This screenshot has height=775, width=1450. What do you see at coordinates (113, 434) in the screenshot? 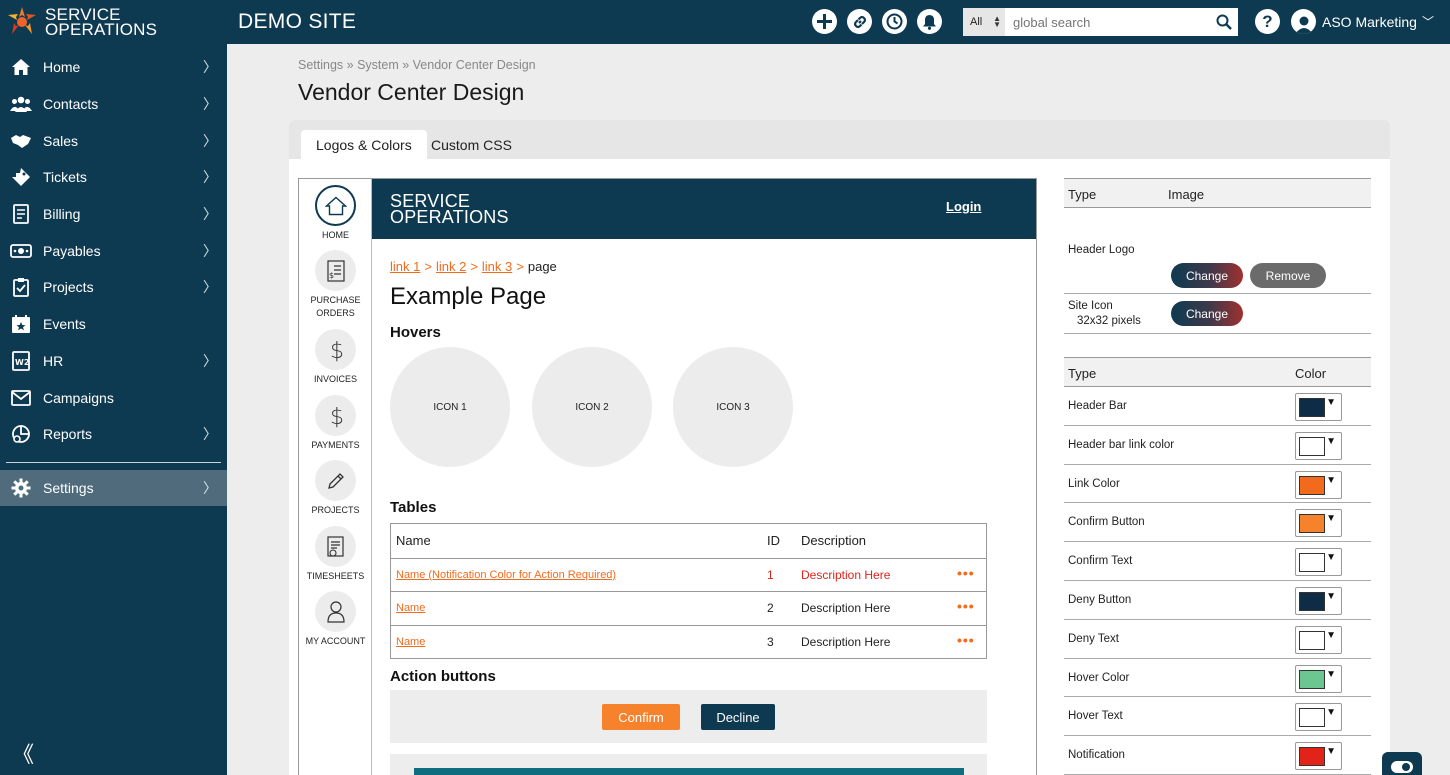
I see `sidebar-item-reports: Reports 〉` at bounding box center [113, 434].